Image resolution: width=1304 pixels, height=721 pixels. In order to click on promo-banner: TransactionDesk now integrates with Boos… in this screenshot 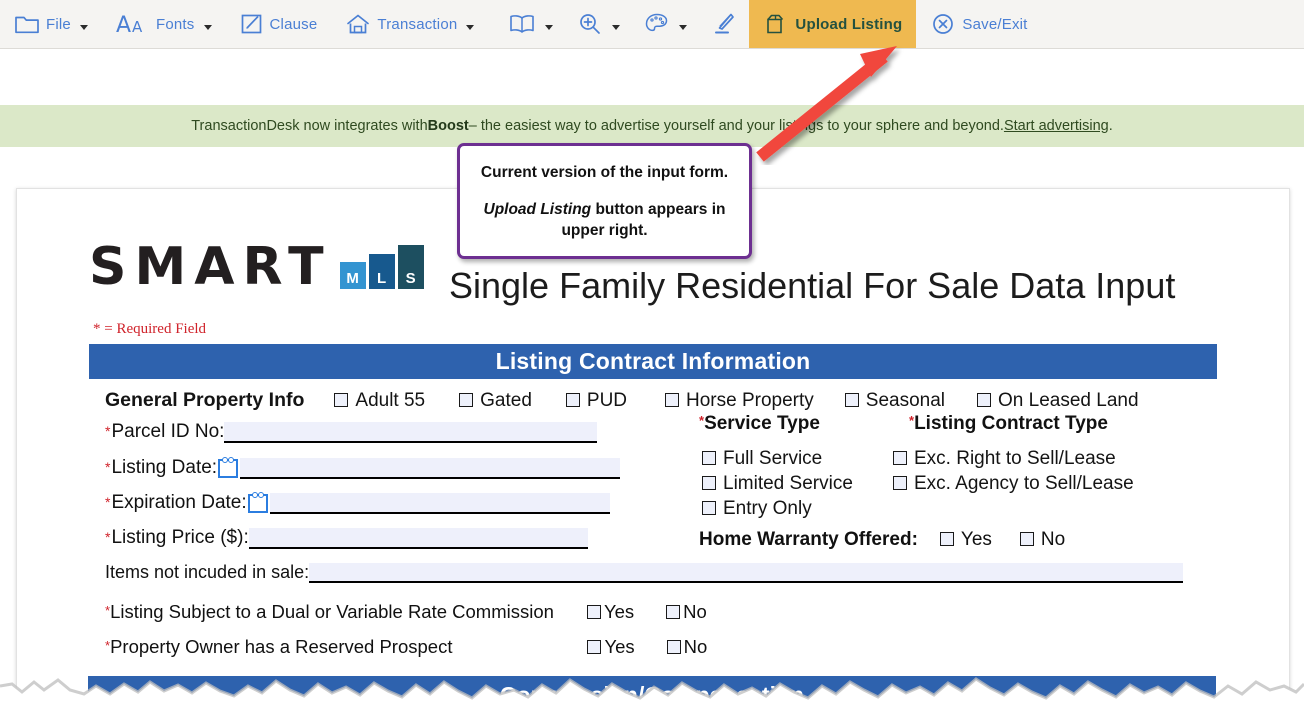, I will do `click(652, 126)`.